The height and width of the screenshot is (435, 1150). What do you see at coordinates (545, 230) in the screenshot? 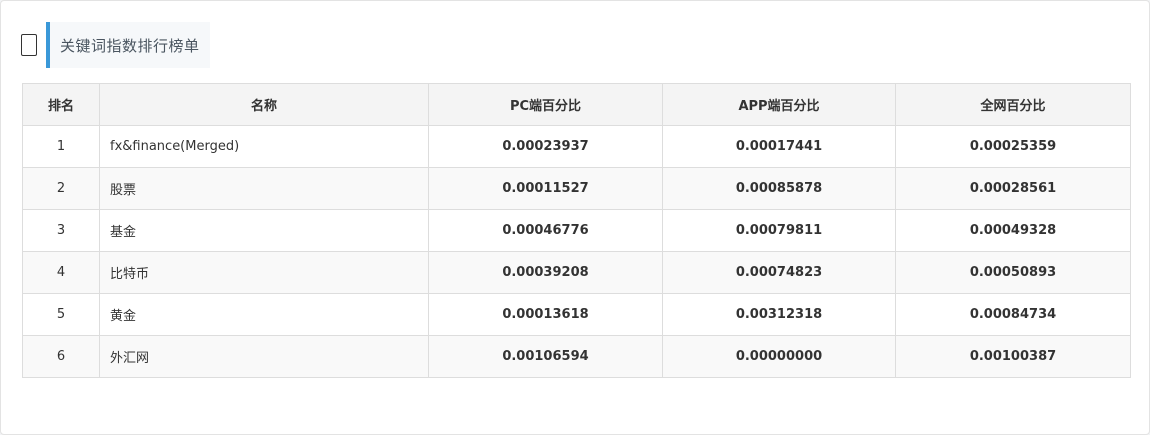
I see `pc-percent-cell: 0.00046776` at bounding box center [545, 230].